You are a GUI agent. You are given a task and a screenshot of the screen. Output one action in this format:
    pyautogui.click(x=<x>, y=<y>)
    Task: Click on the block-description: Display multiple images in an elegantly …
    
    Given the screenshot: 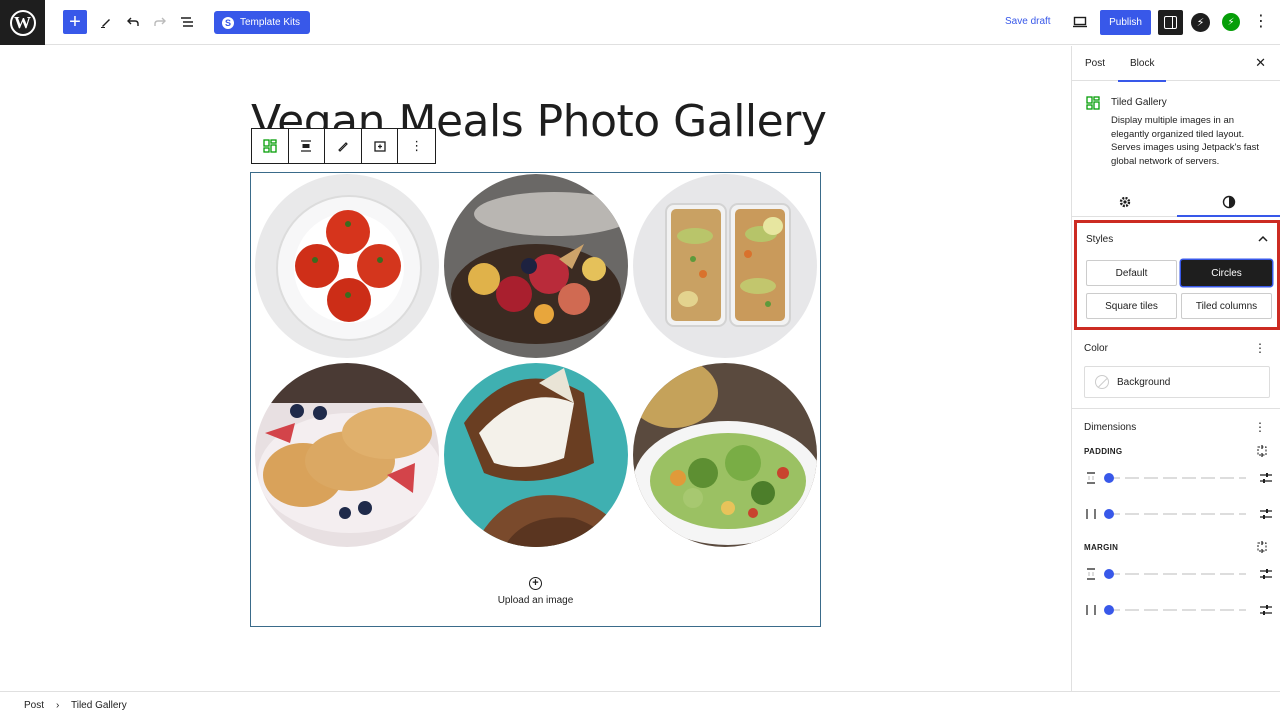 What is the action you would take?
    pyautogui.click(x=1185, y=141)
    